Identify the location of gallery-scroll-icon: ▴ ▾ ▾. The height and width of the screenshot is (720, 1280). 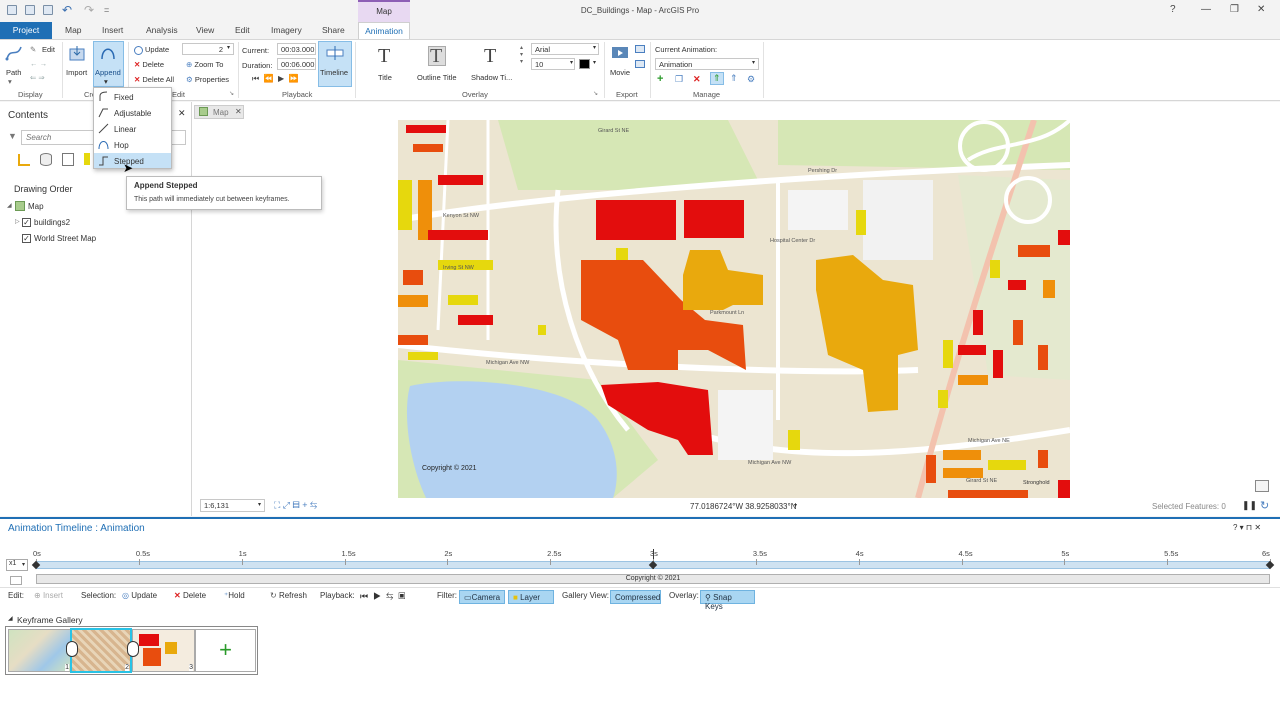
(521, 54).